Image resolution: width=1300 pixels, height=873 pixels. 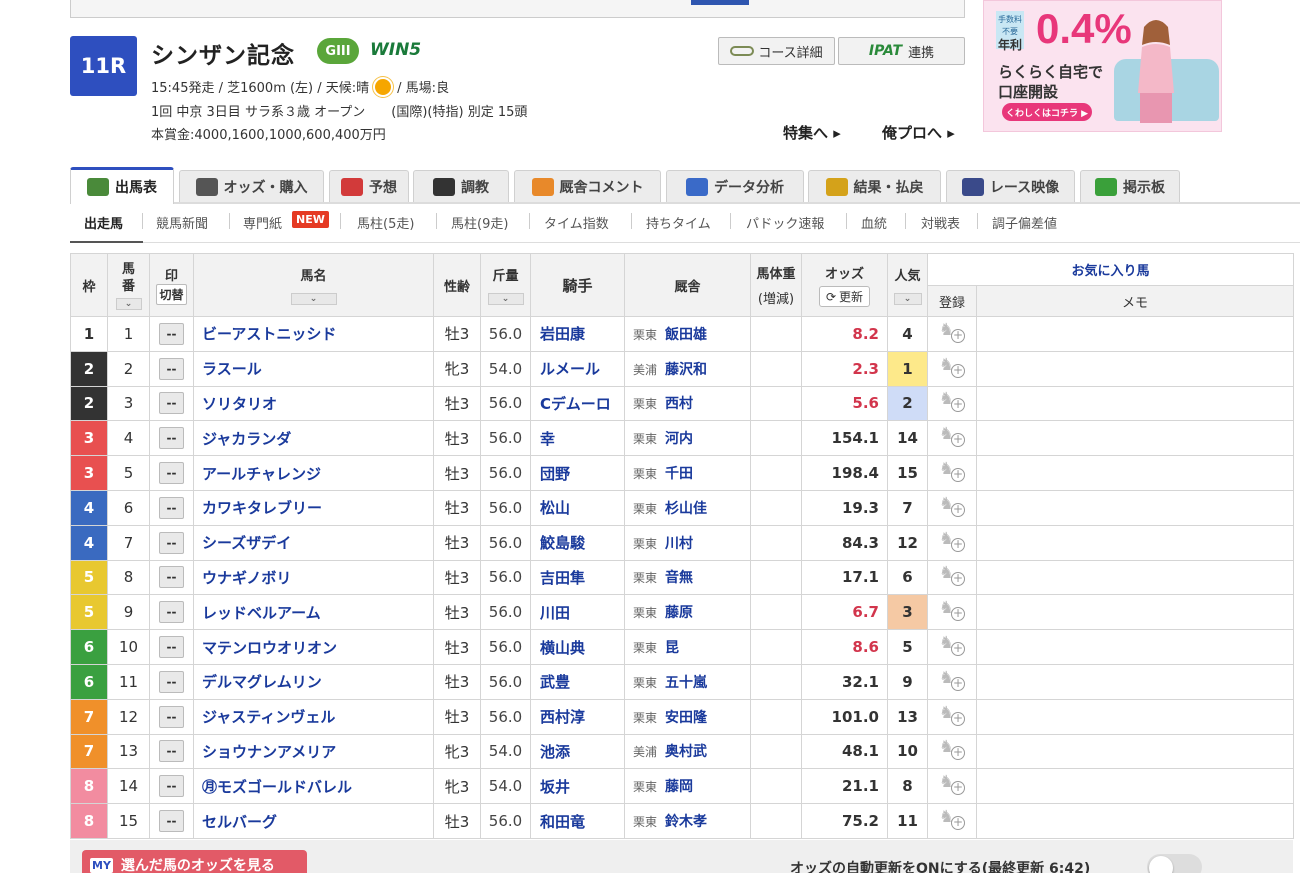 What do you see at coordinates (918, 132) in the screenshot?
I see `pro-link: 俺プロへ ▸` at bounding box center [918, 132].